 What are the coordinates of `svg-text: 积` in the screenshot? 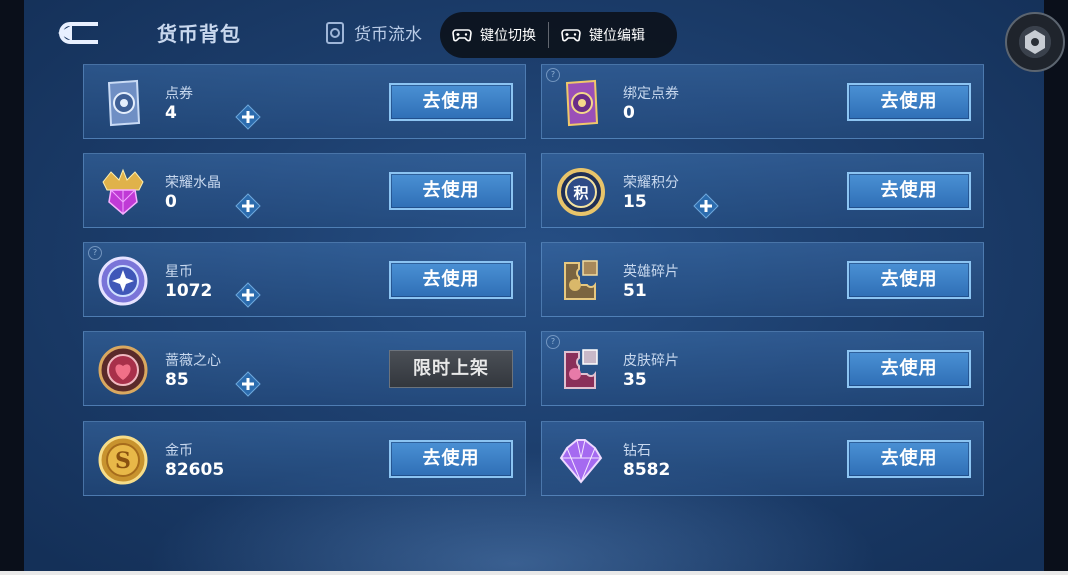 It's located at (580, 193).